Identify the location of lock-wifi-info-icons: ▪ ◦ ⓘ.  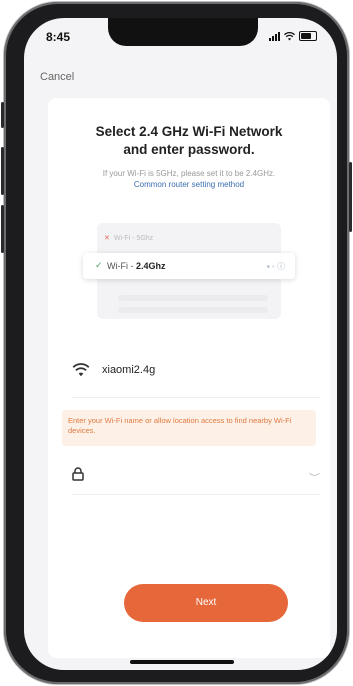
(275, 266).